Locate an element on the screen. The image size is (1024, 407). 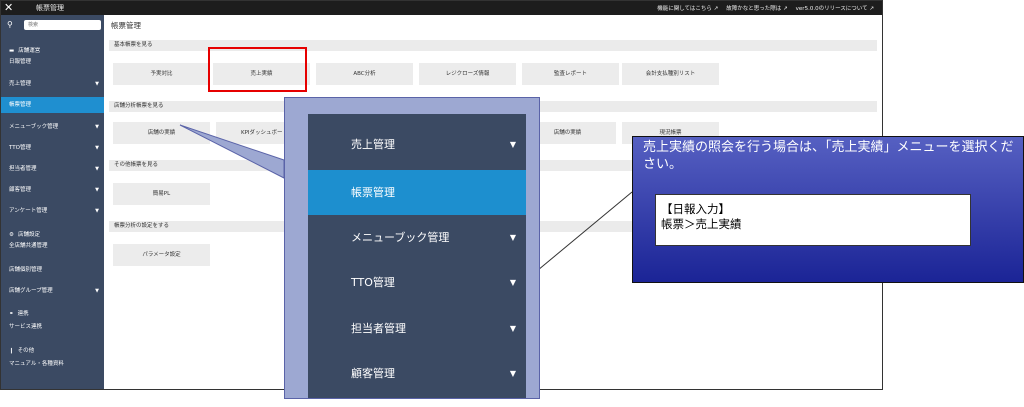
report-button-payment-types: 会計支払種別リスト is located at coordinates (670, 74).